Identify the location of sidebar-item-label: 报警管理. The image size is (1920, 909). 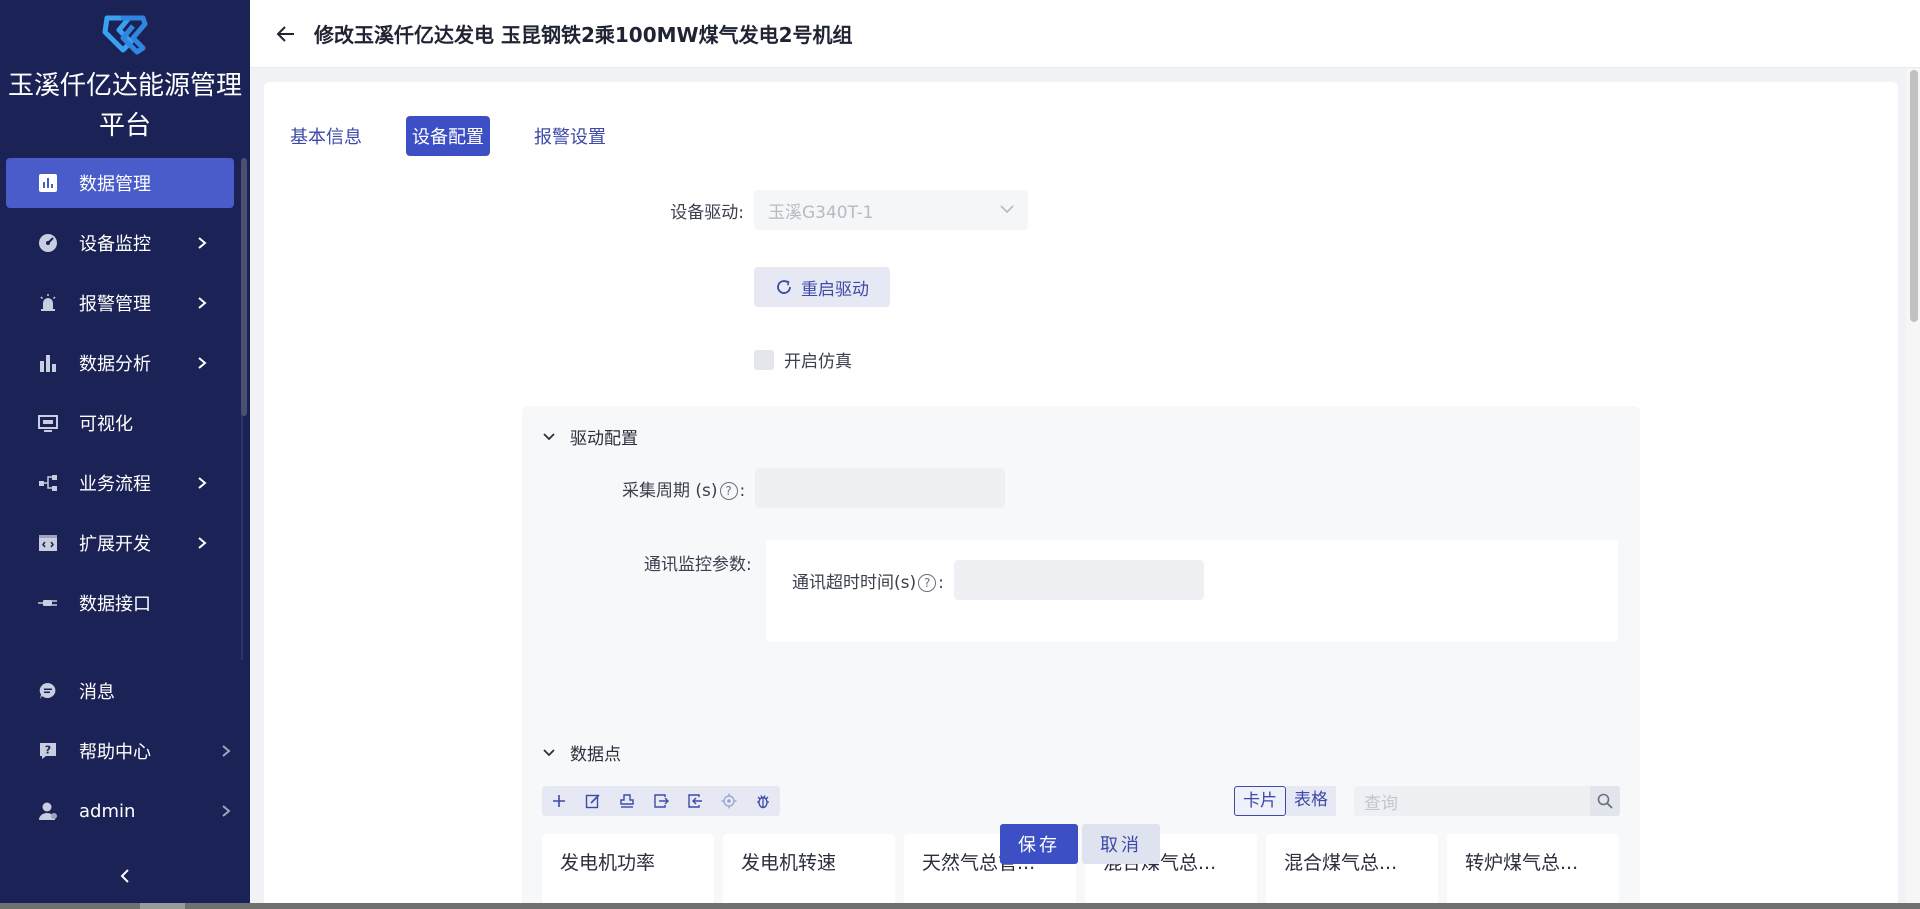
(115, 304).